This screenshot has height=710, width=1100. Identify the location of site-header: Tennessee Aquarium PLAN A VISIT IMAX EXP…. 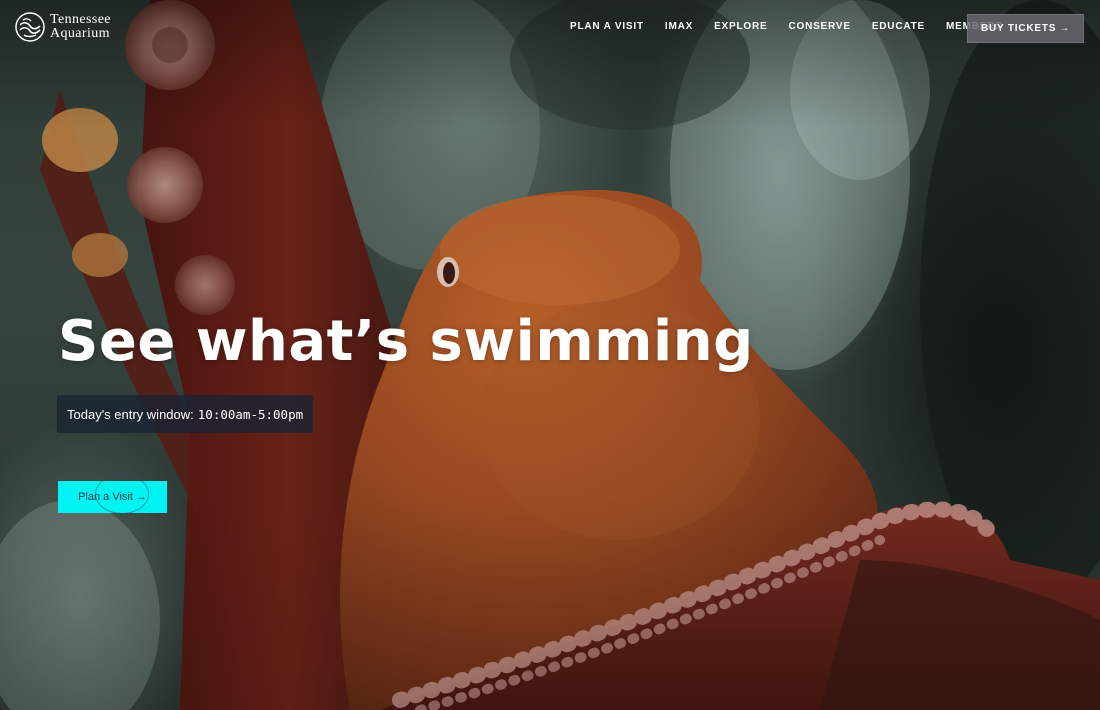
(550, 28).